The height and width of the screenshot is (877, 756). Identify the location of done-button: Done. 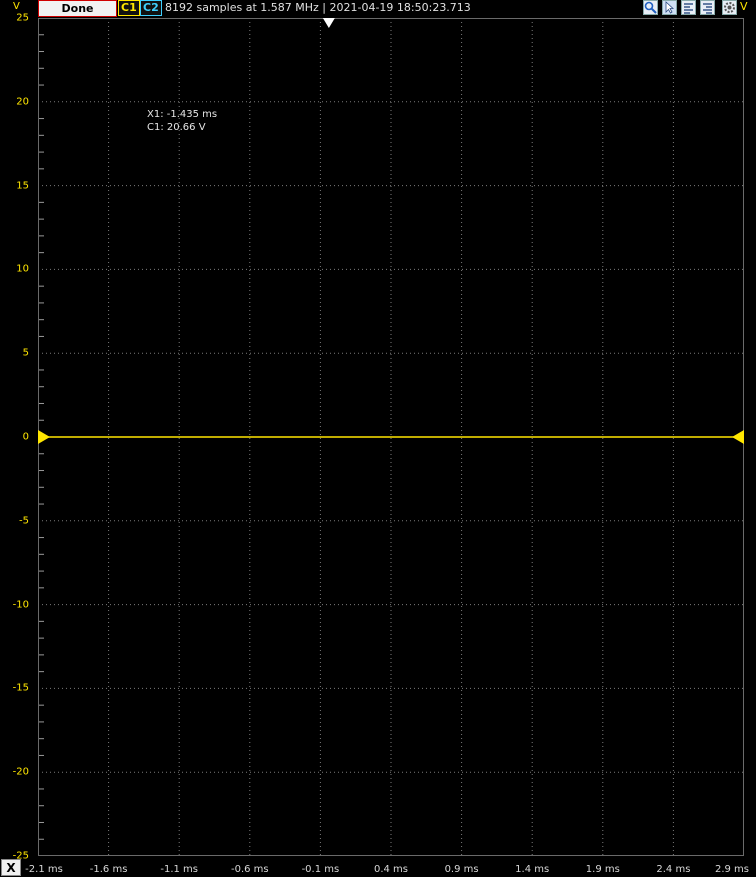
(77, 8).